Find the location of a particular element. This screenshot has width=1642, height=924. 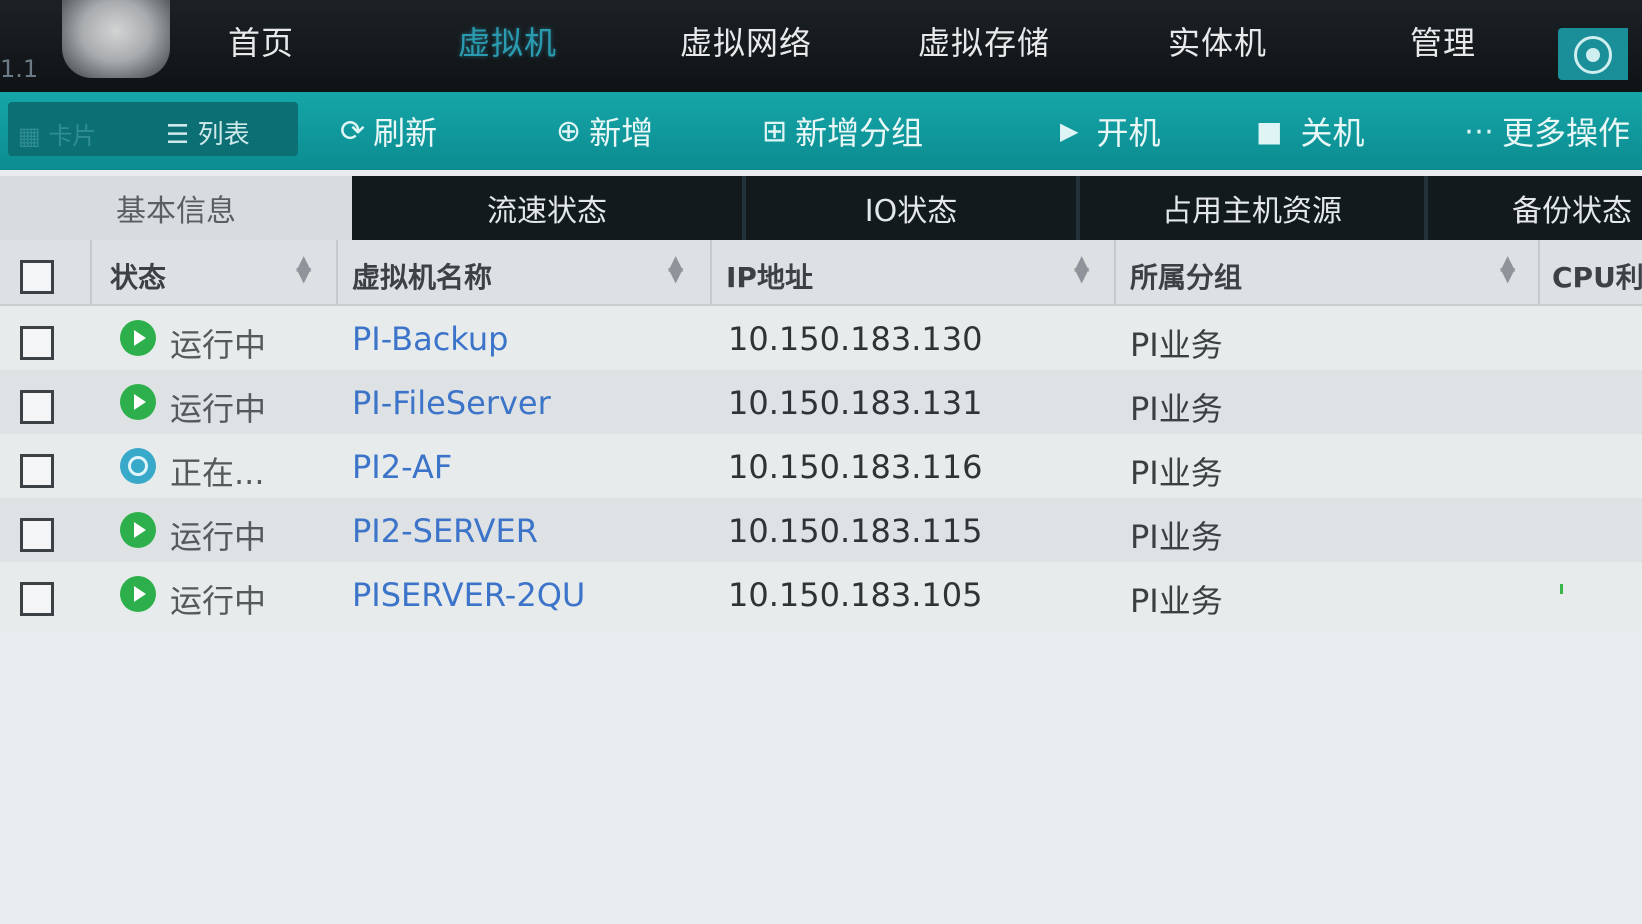

vm-ip: 10.150.183.131 is located at coordinates (855, 403).